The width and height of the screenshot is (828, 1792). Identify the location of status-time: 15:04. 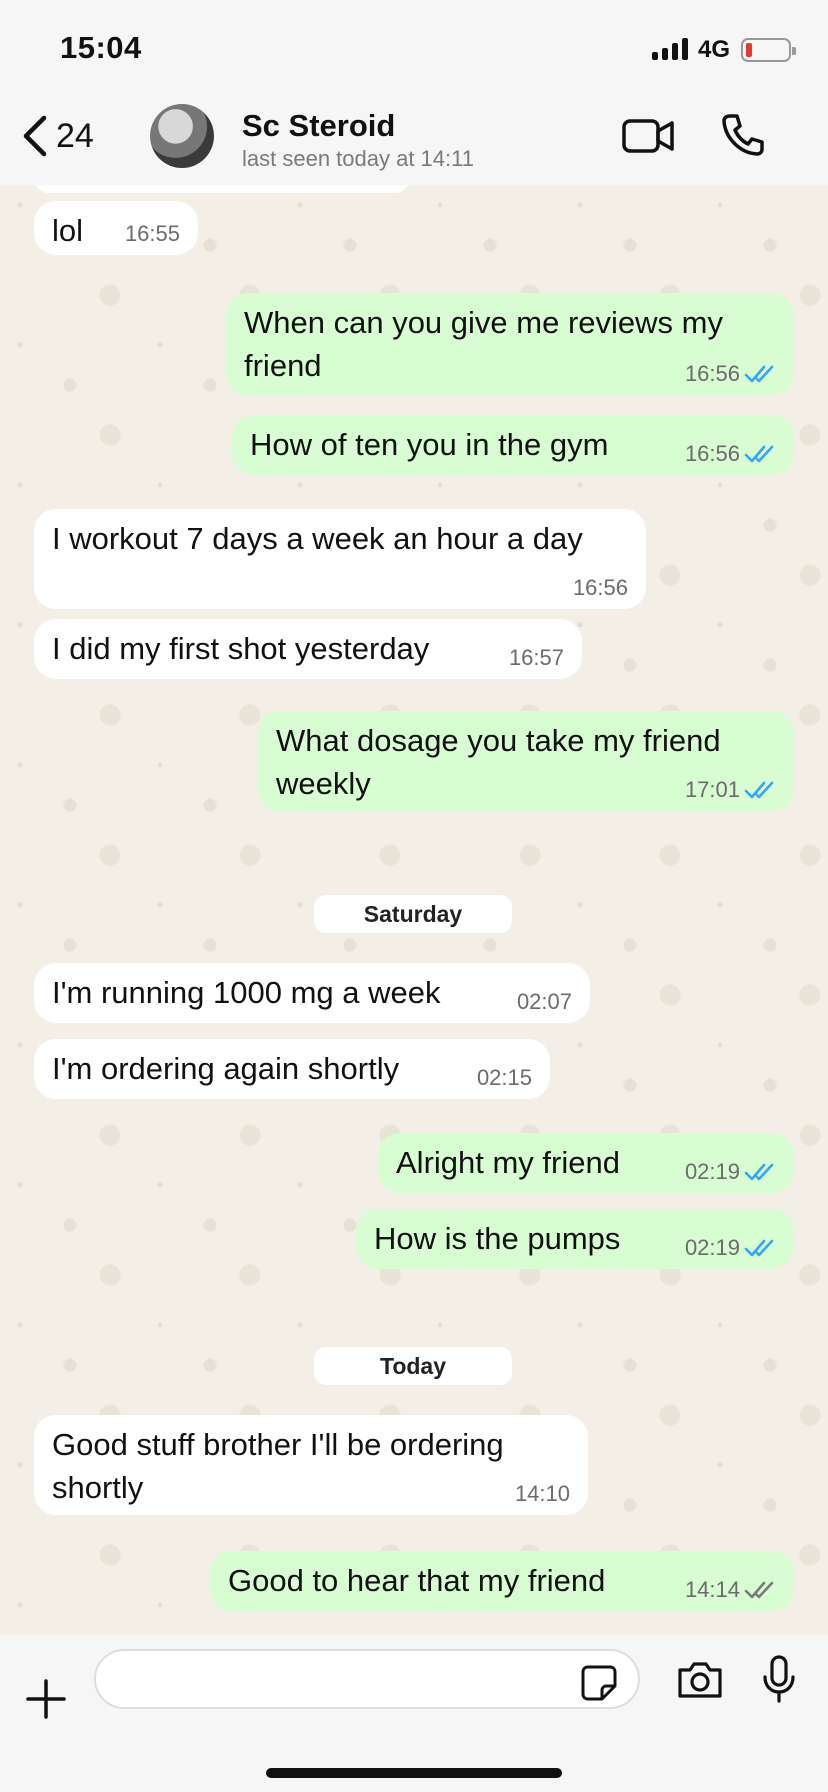
(101, 47).